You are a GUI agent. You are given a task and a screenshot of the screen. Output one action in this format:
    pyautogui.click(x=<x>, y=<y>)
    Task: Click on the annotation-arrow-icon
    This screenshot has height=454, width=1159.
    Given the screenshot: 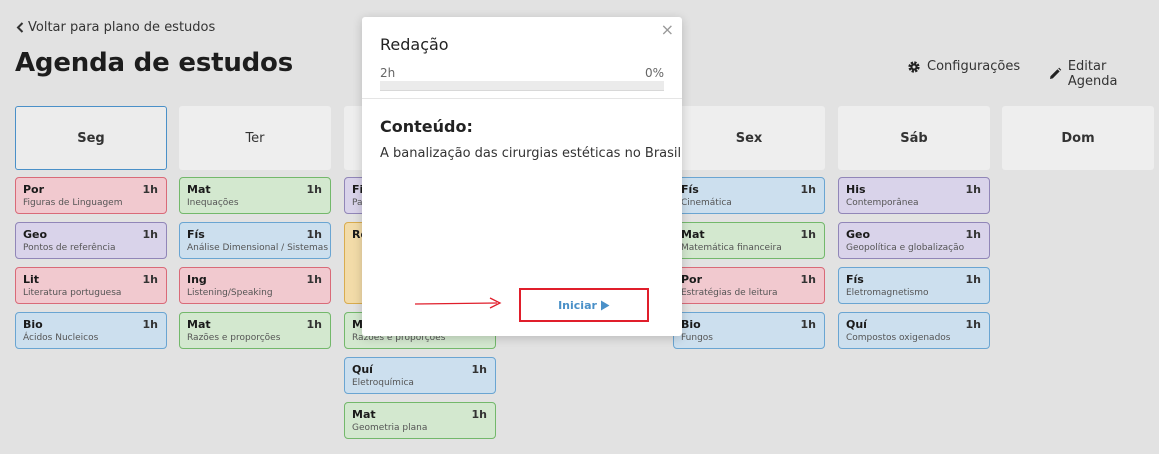 What is the action you would take?
    pyautogui.click(x=458, y=303)
    